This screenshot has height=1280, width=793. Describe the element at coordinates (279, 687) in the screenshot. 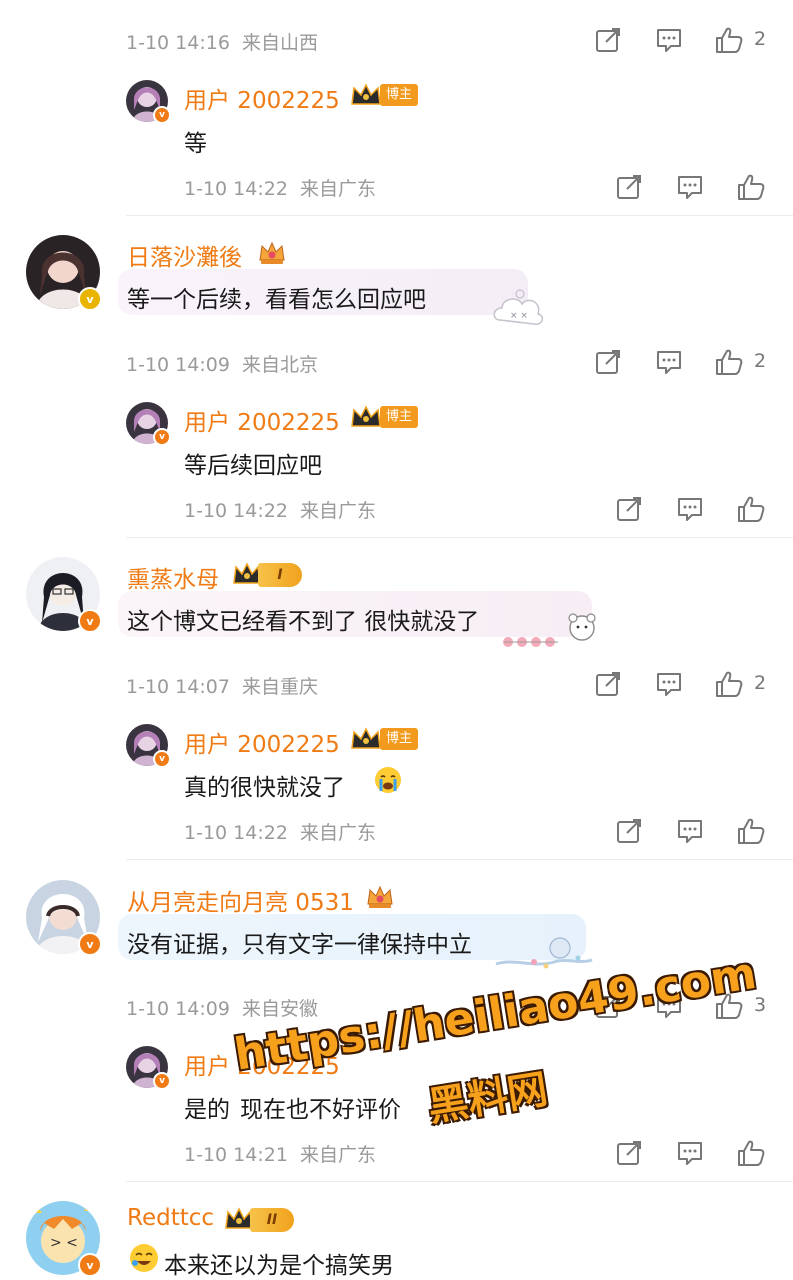

I see `comment-location: 来自重庆` at that location.